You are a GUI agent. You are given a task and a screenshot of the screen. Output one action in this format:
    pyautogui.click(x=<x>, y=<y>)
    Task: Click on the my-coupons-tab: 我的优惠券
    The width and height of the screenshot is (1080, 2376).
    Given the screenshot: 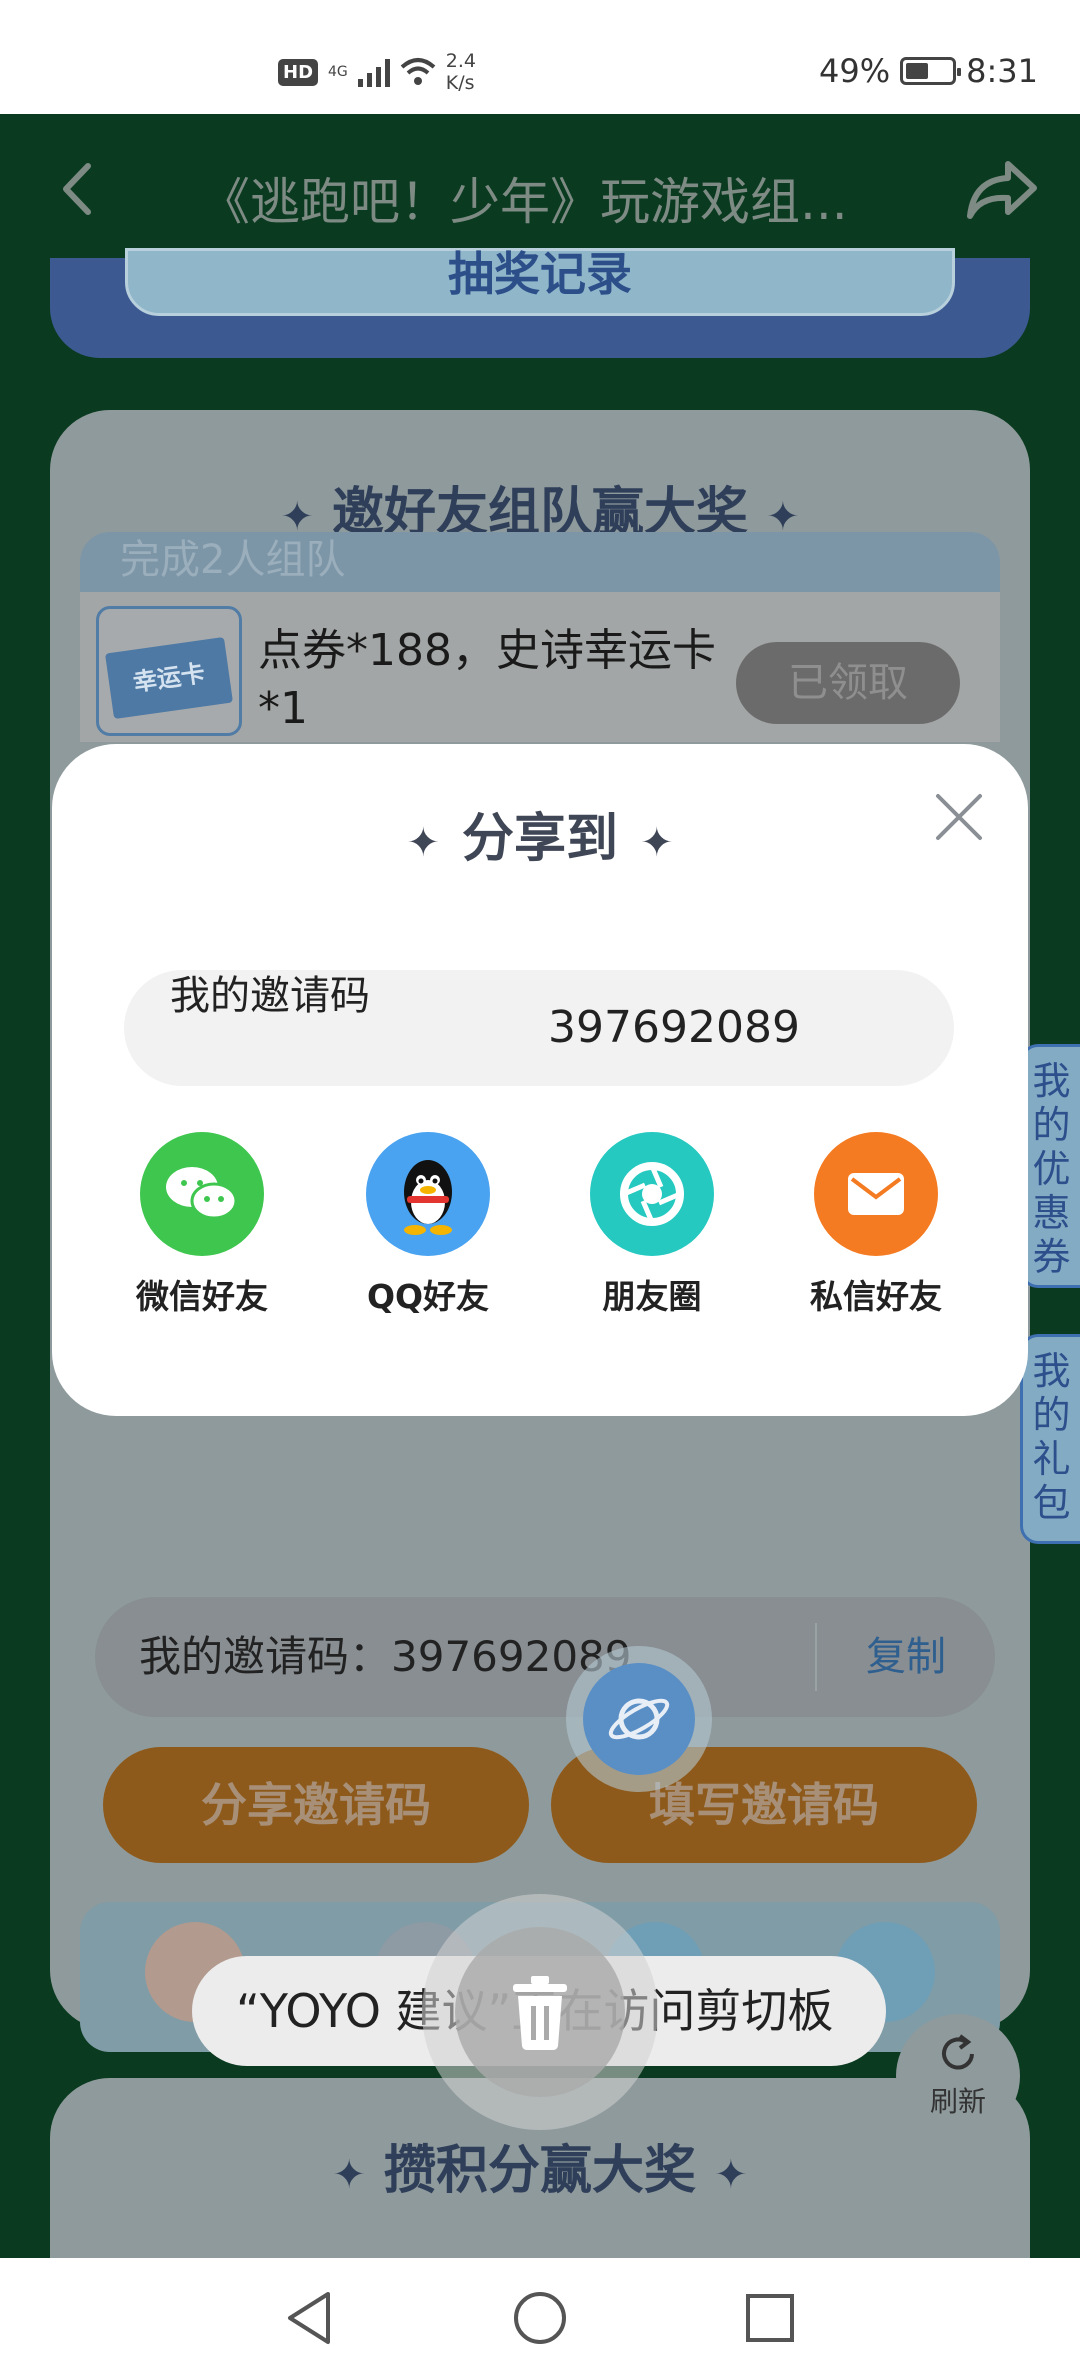 What is the action you would take?
    pyautogui.click(x=1050, y=1166)
    